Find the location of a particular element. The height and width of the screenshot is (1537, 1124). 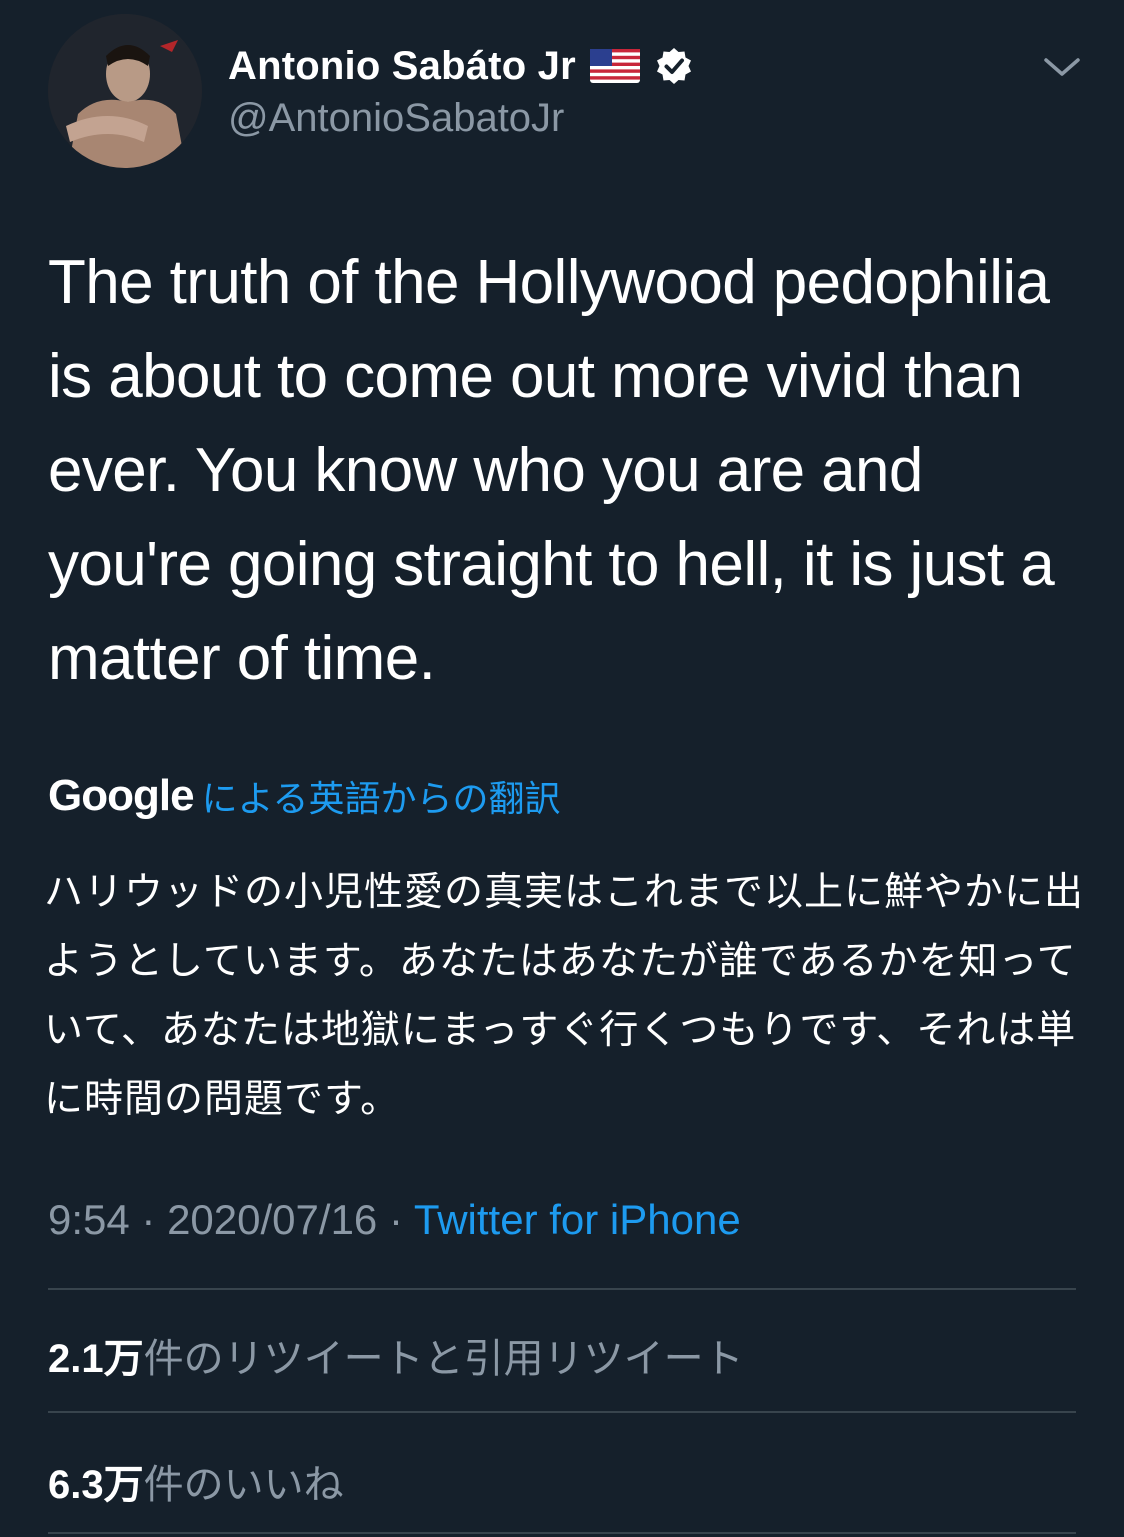

user-handle: @AntonioSabatoJr is located at coordinates (396, 118).